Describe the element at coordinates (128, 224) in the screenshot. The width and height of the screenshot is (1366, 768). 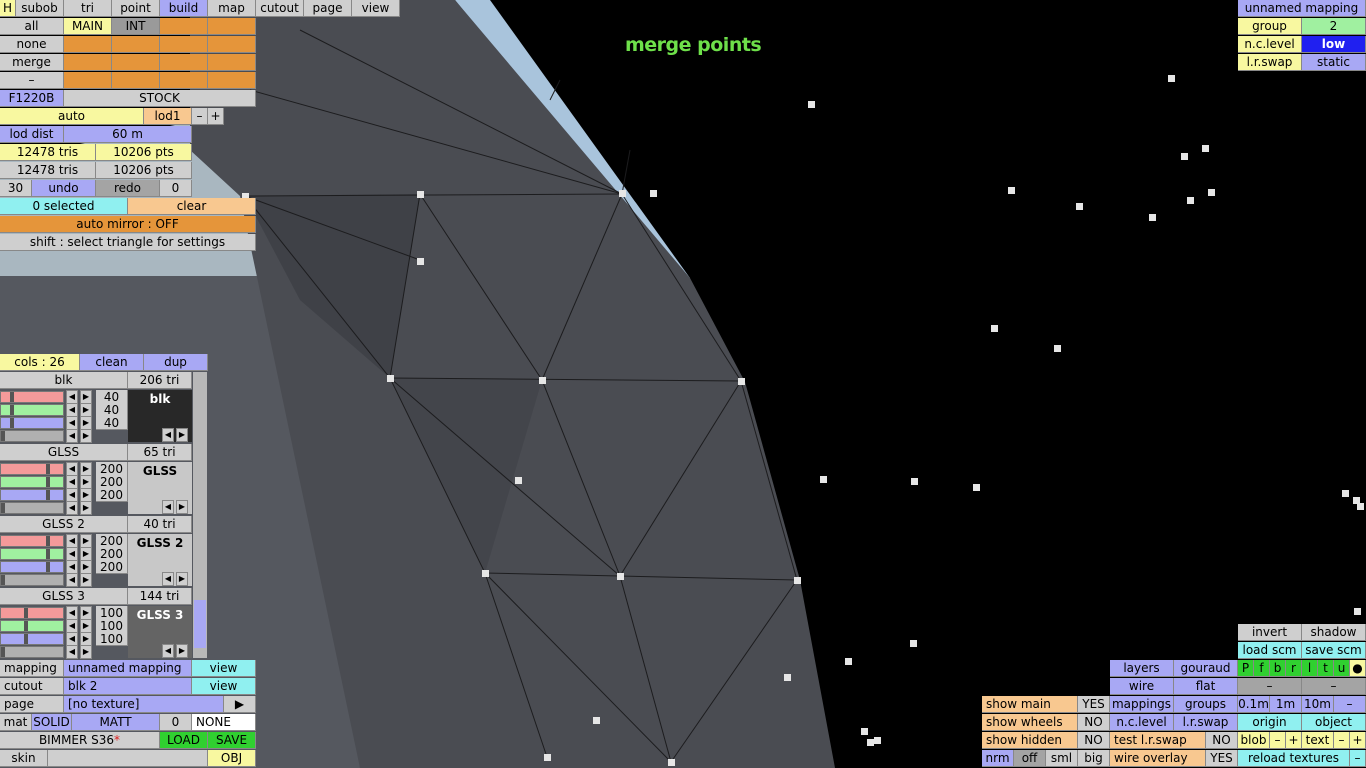
I see `auto-mirror-toggle: auto mirror : OFF` at that location.